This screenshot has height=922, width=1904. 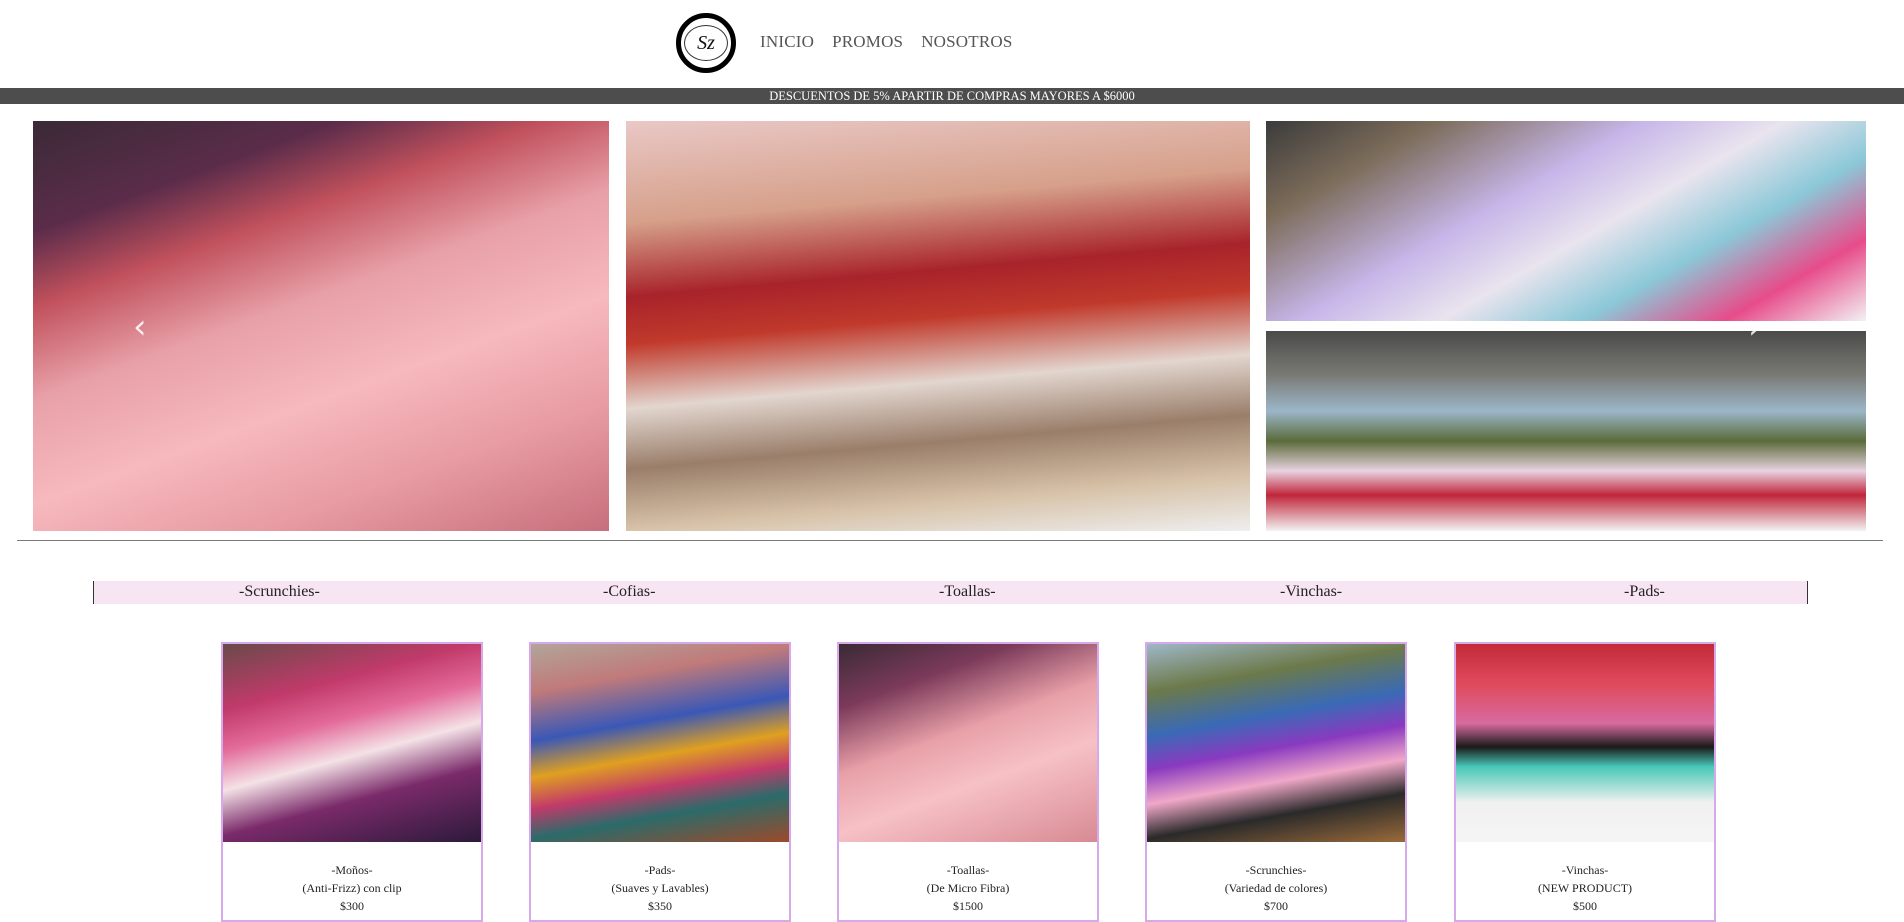 I want to click on chevron-left-icon: ‹, so click(x=140, y=327).